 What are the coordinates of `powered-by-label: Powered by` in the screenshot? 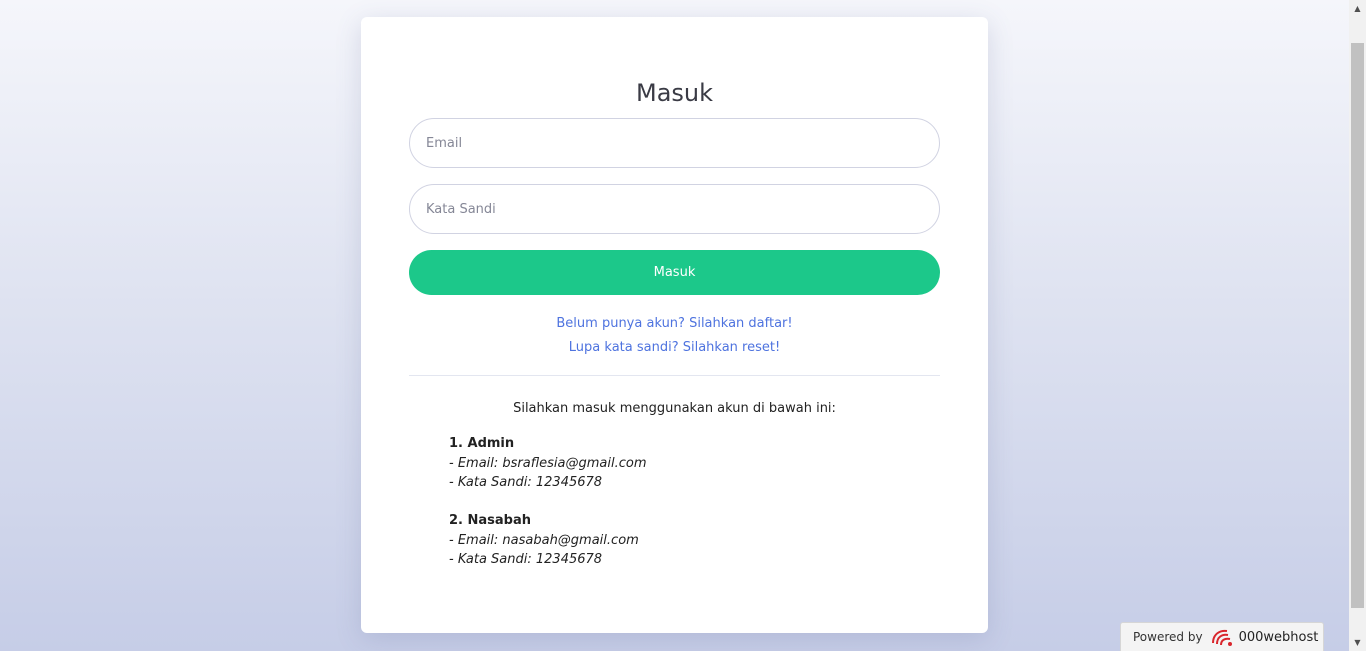 It's located at (1168, 637).